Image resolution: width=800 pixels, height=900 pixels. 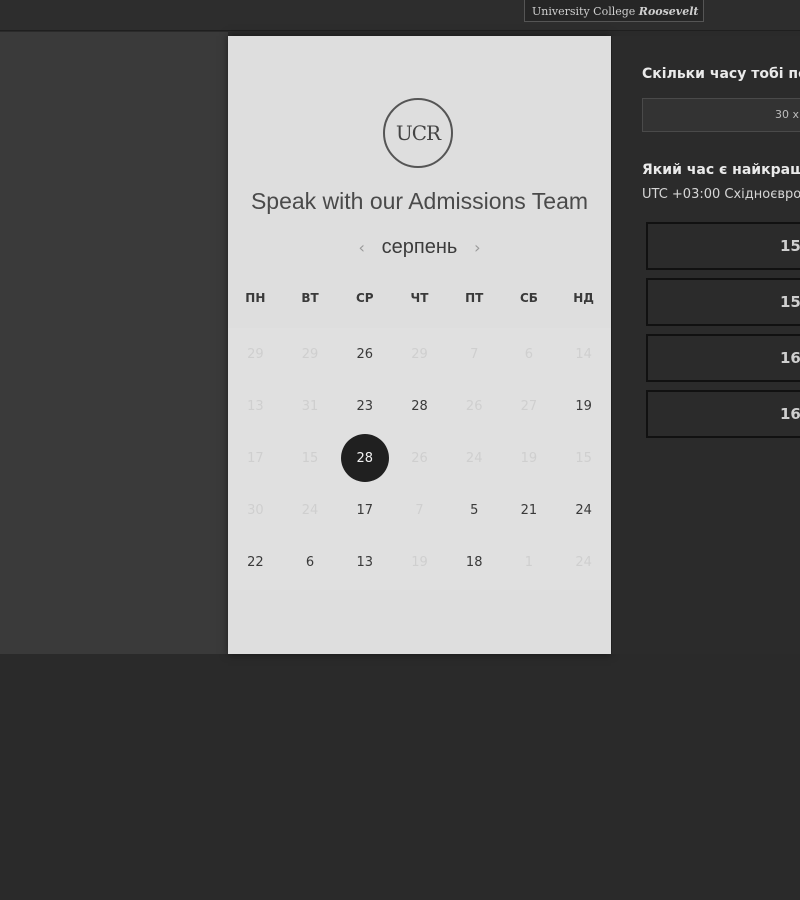 I want to click on calendar-day-disabled: 13, so click(x=255, y=406).